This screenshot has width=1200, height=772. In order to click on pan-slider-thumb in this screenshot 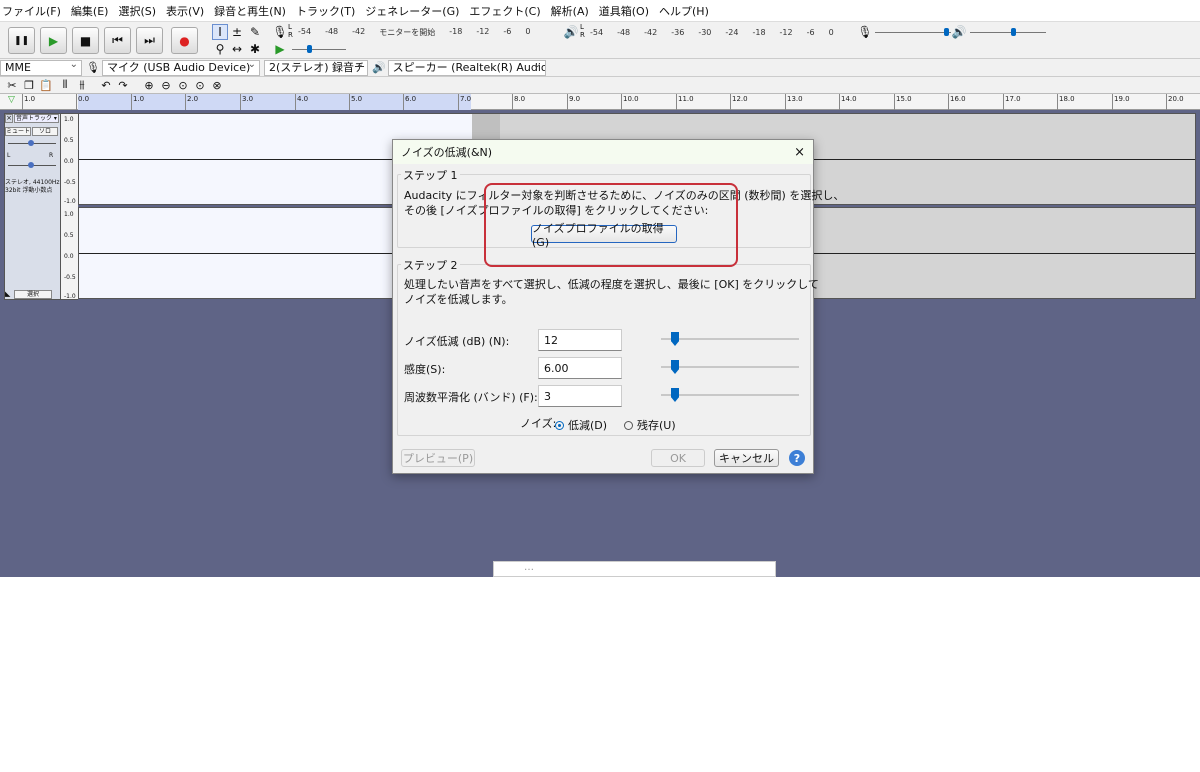, I will do `click(31, 165)`.